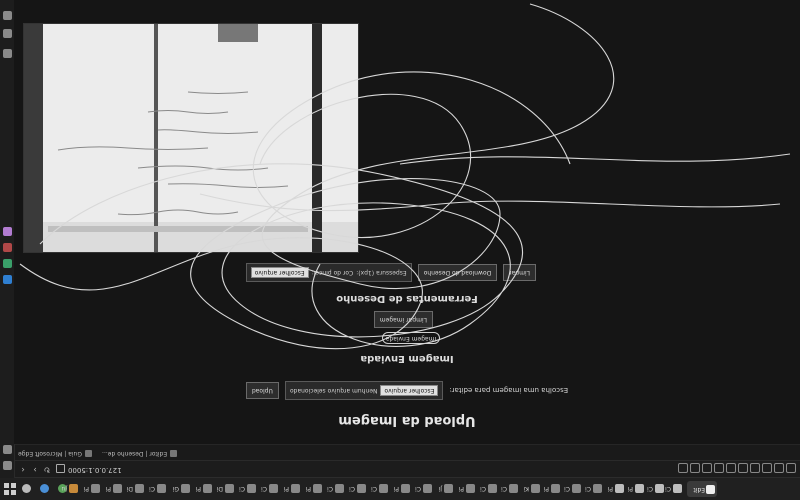 Image resolution: width=800 pixels, height=500 pixels. What do you see at coordinates (7, 449) in the screenshot?
I see `sidebar-search-icon` at bounding box center [7, 449].